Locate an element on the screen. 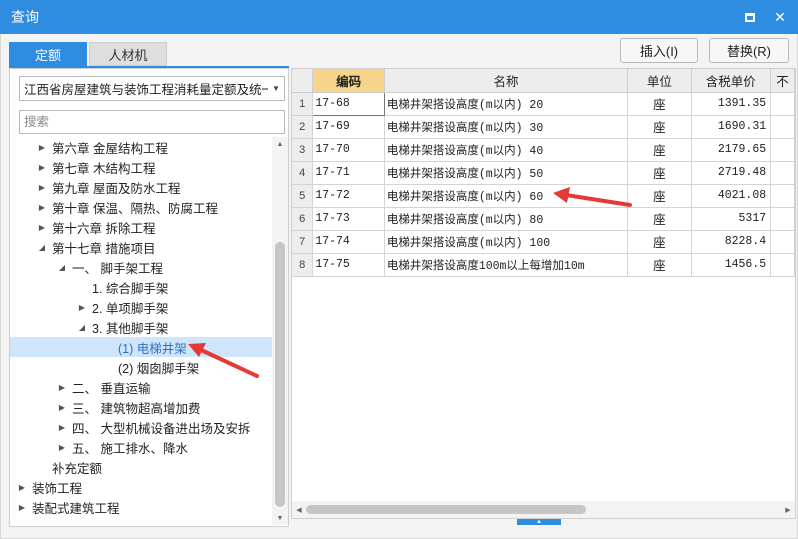 The width and height of the screenshot is (798, 539). library-select: 江西省房屋建筑与装饰工程消耗量定额及统一基价表(2017) ▼ is located at coordinates (152, 88).